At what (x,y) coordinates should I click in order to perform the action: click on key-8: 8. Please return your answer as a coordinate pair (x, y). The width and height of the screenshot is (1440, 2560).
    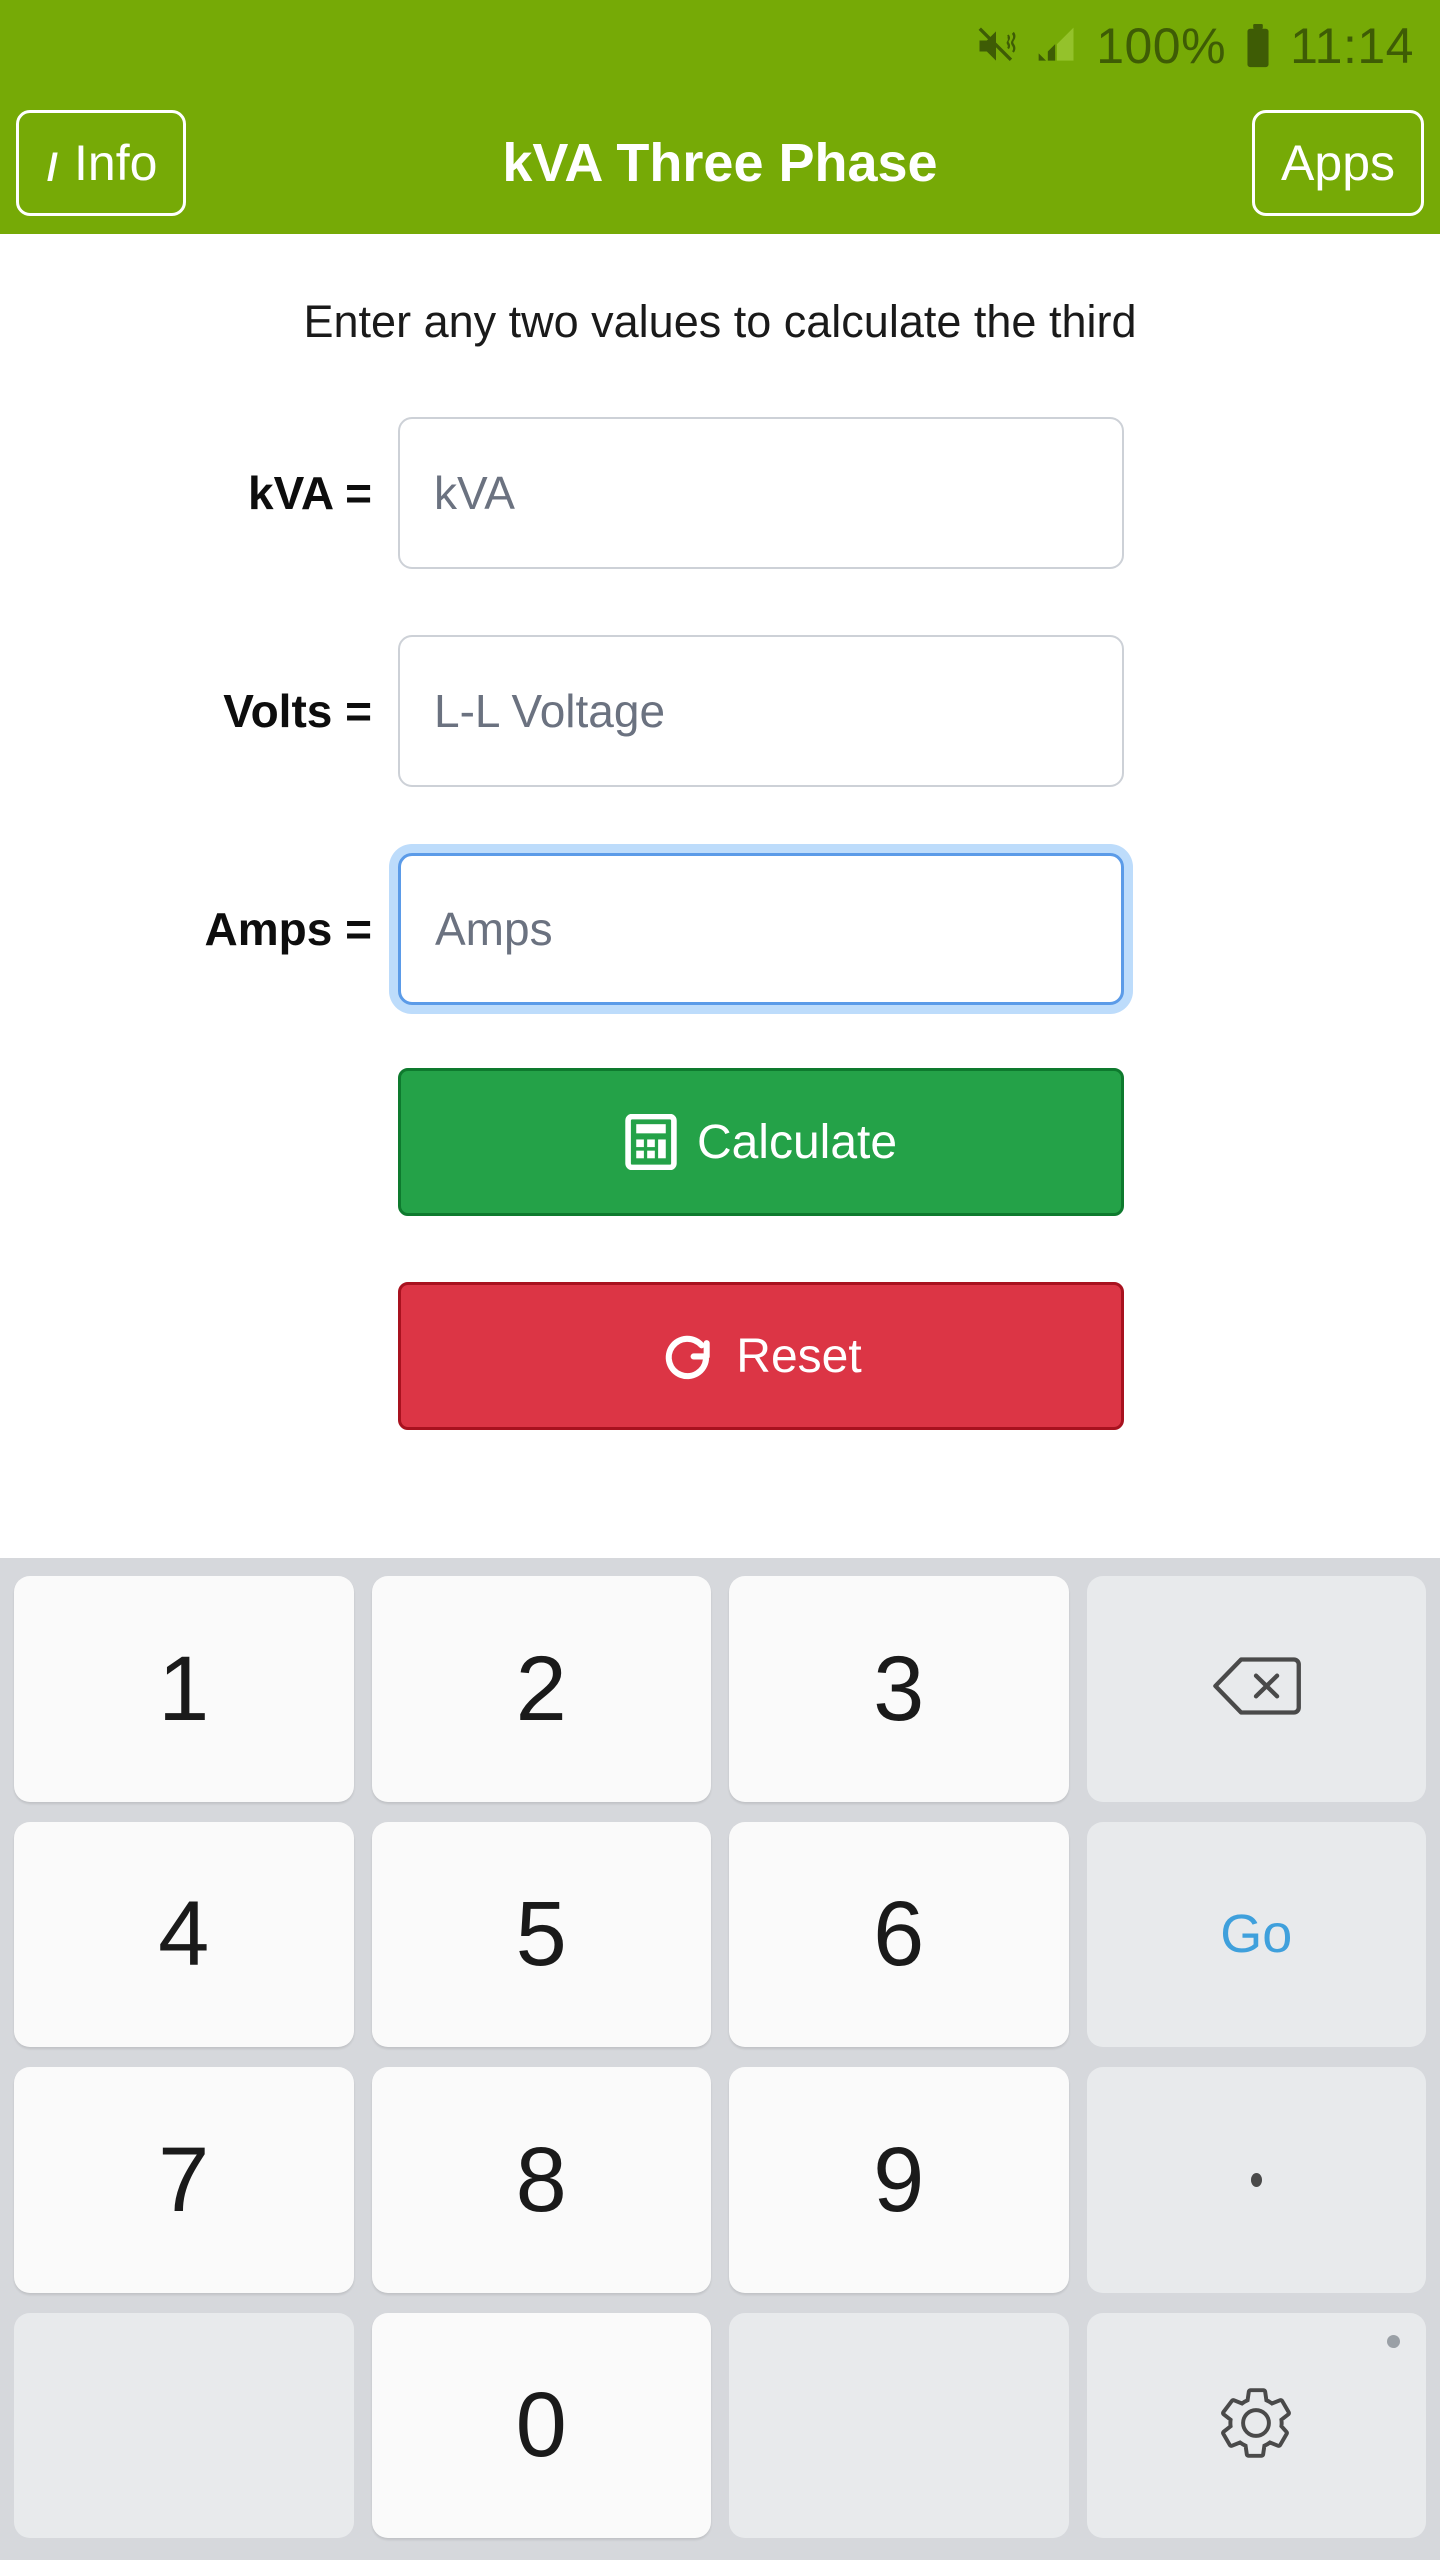
    Looking at the image, I should click on (541, 2180).